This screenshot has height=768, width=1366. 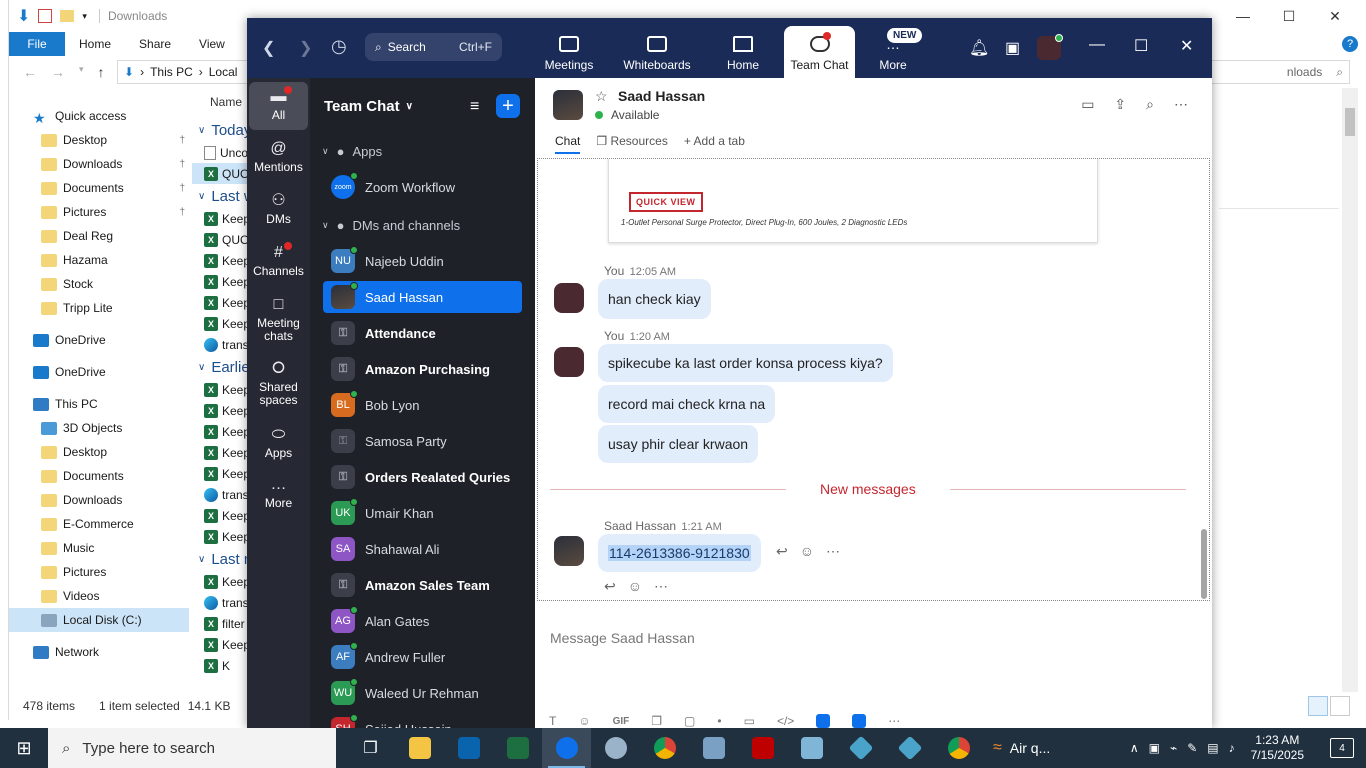 I want to click on file-row: XK, so click(x=222, y=665).